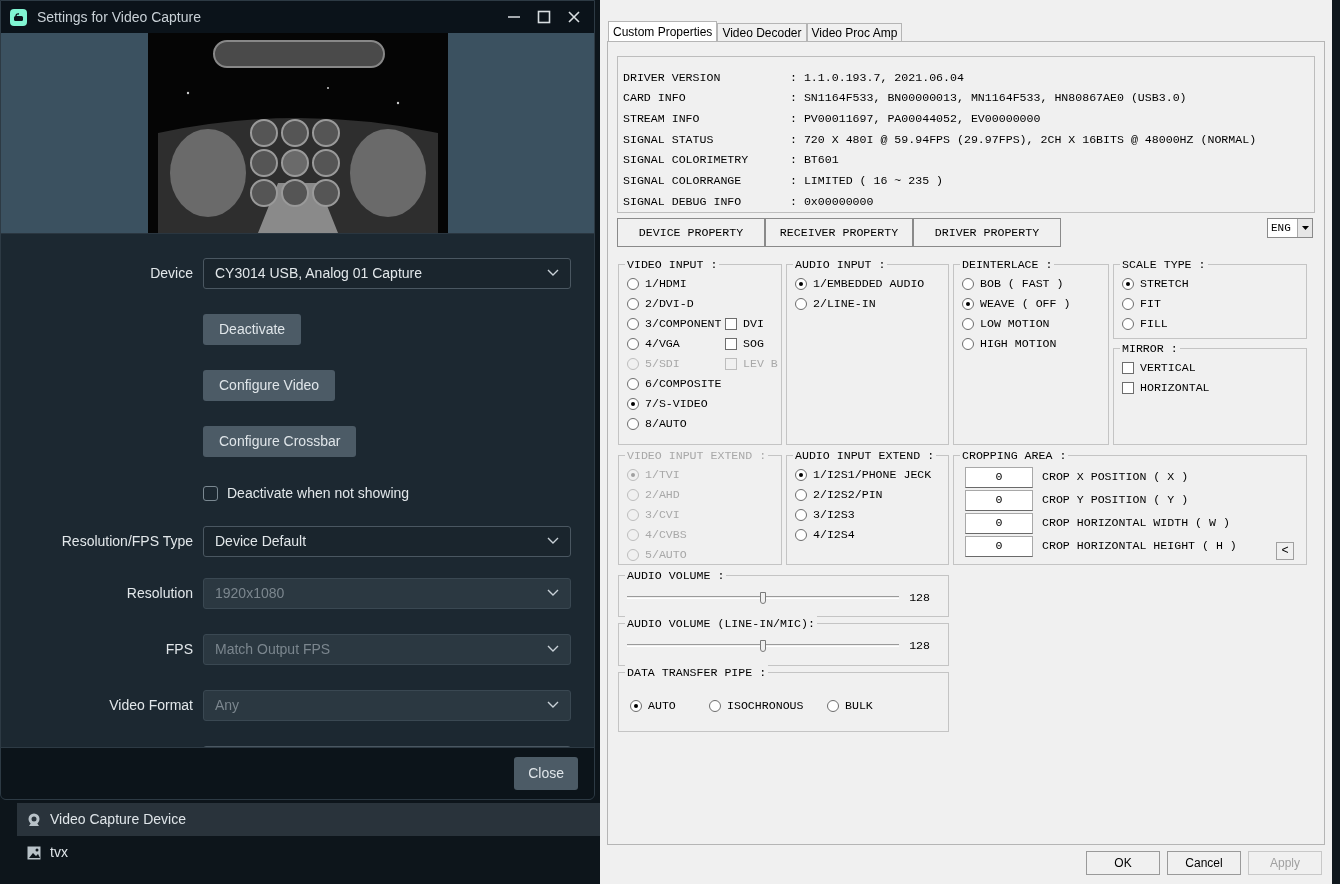 The height and width of the screenshot is (884, 1340). Describe the element at coordinates (1018, 344) in the screenshot. I see `option-label: HIGH MOTION` at that location.